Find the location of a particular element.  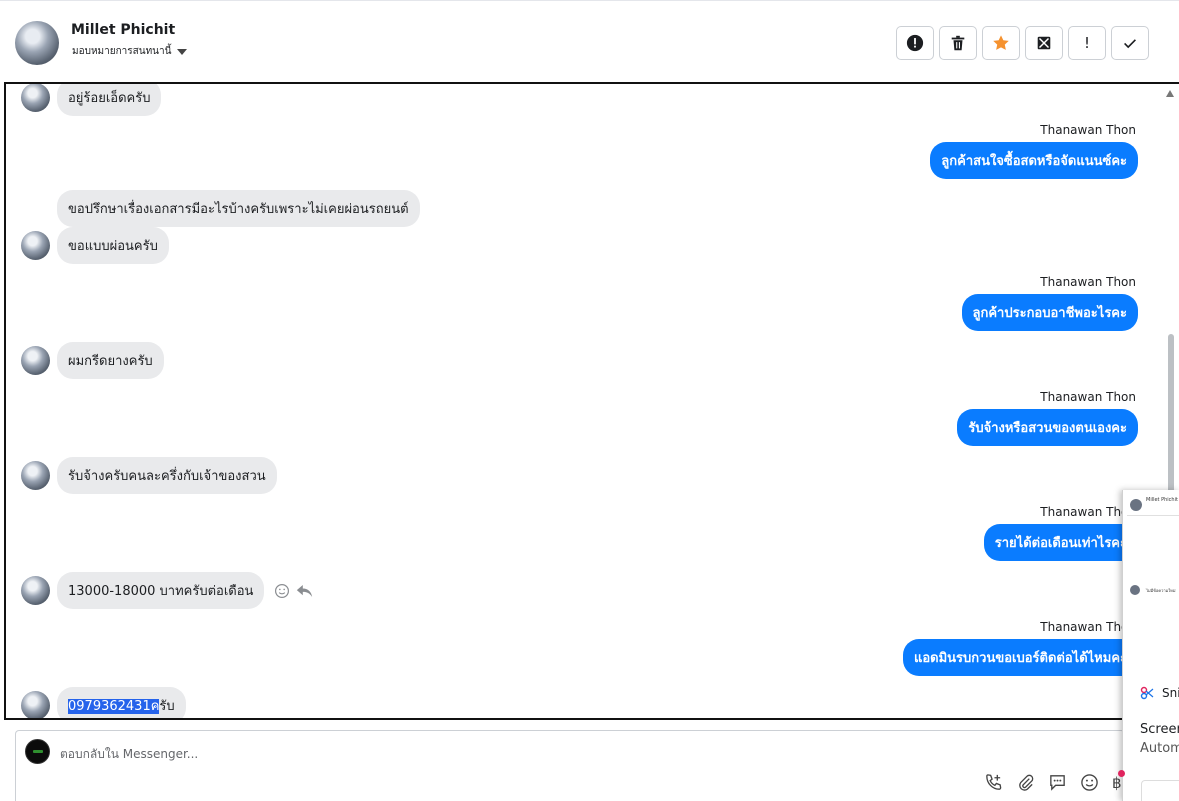

message-bubble: 0979362431ครับ is located at coordinates (121, 702).